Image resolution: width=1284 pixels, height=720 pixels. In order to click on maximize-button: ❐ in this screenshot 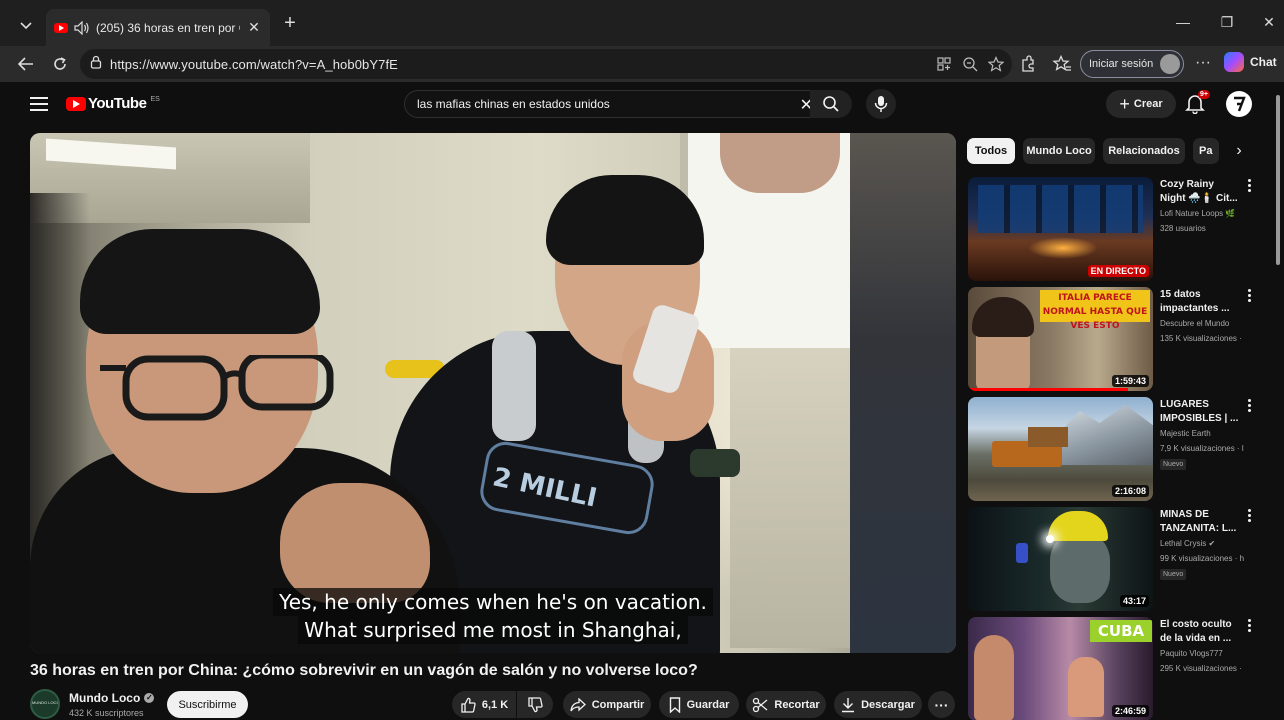, I will do `click(1227, 22)`.